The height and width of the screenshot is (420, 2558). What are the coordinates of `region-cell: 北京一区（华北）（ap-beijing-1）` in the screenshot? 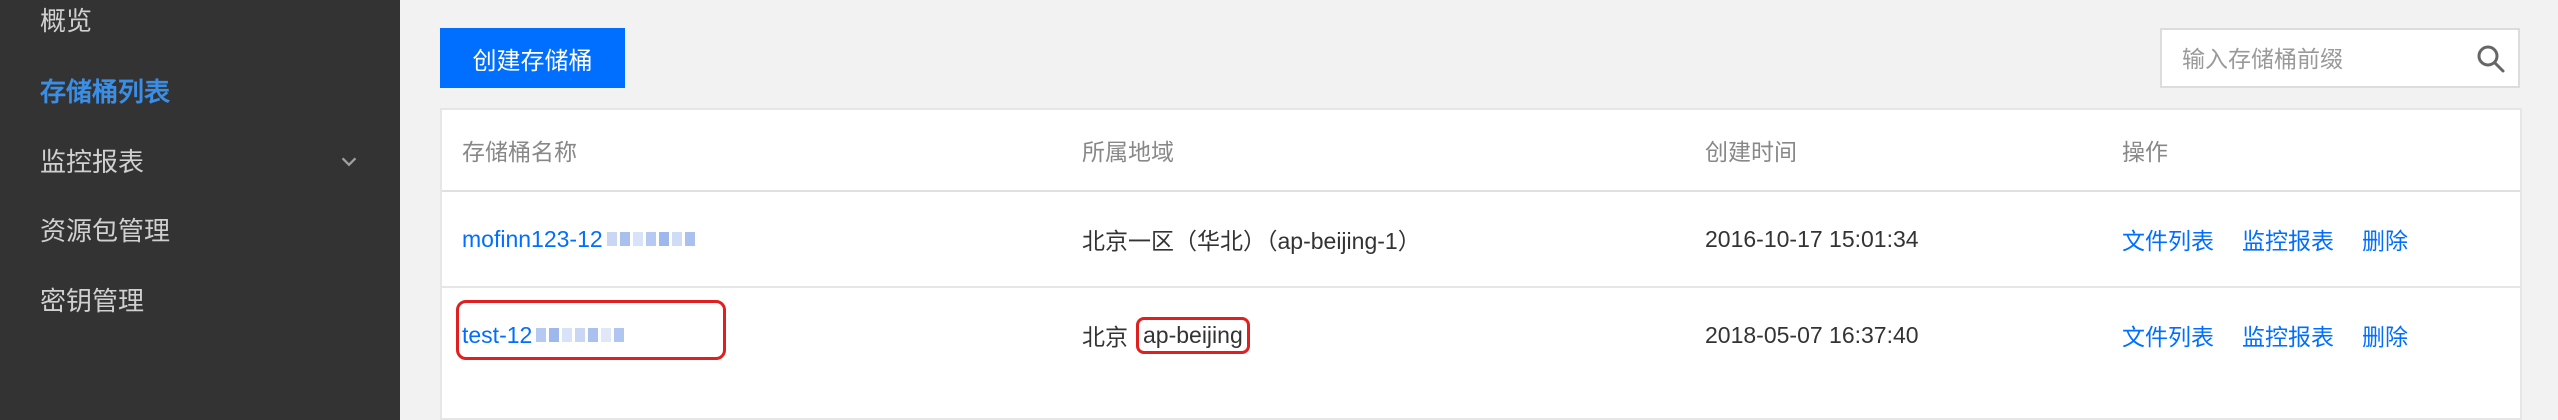 It's located at (1251, 241).